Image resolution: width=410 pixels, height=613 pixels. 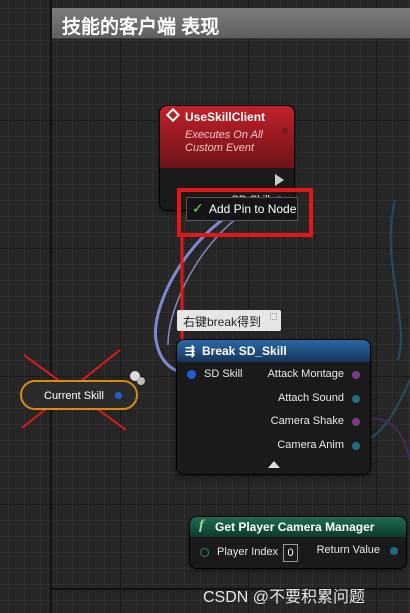 I want to click on watermark: CSDN @不要积累问题, so click(x=284, y=597).